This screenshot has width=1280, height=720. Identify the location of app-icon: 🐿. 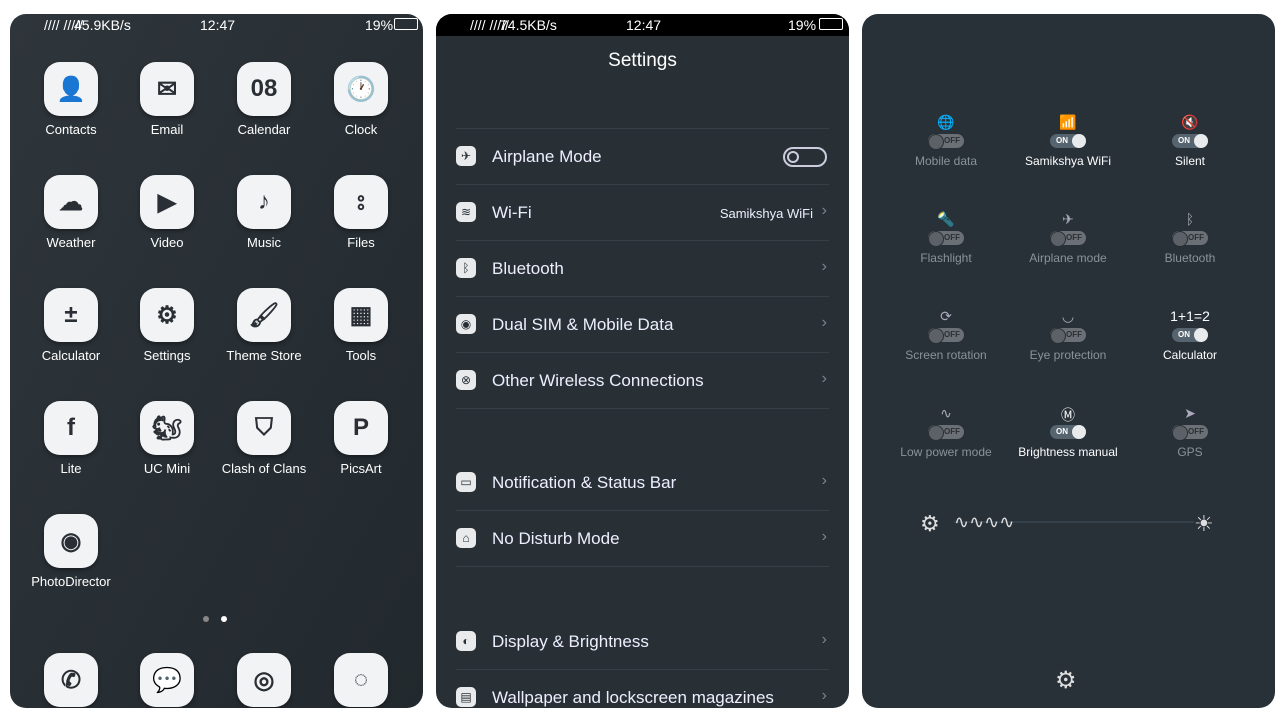
(167, 428).